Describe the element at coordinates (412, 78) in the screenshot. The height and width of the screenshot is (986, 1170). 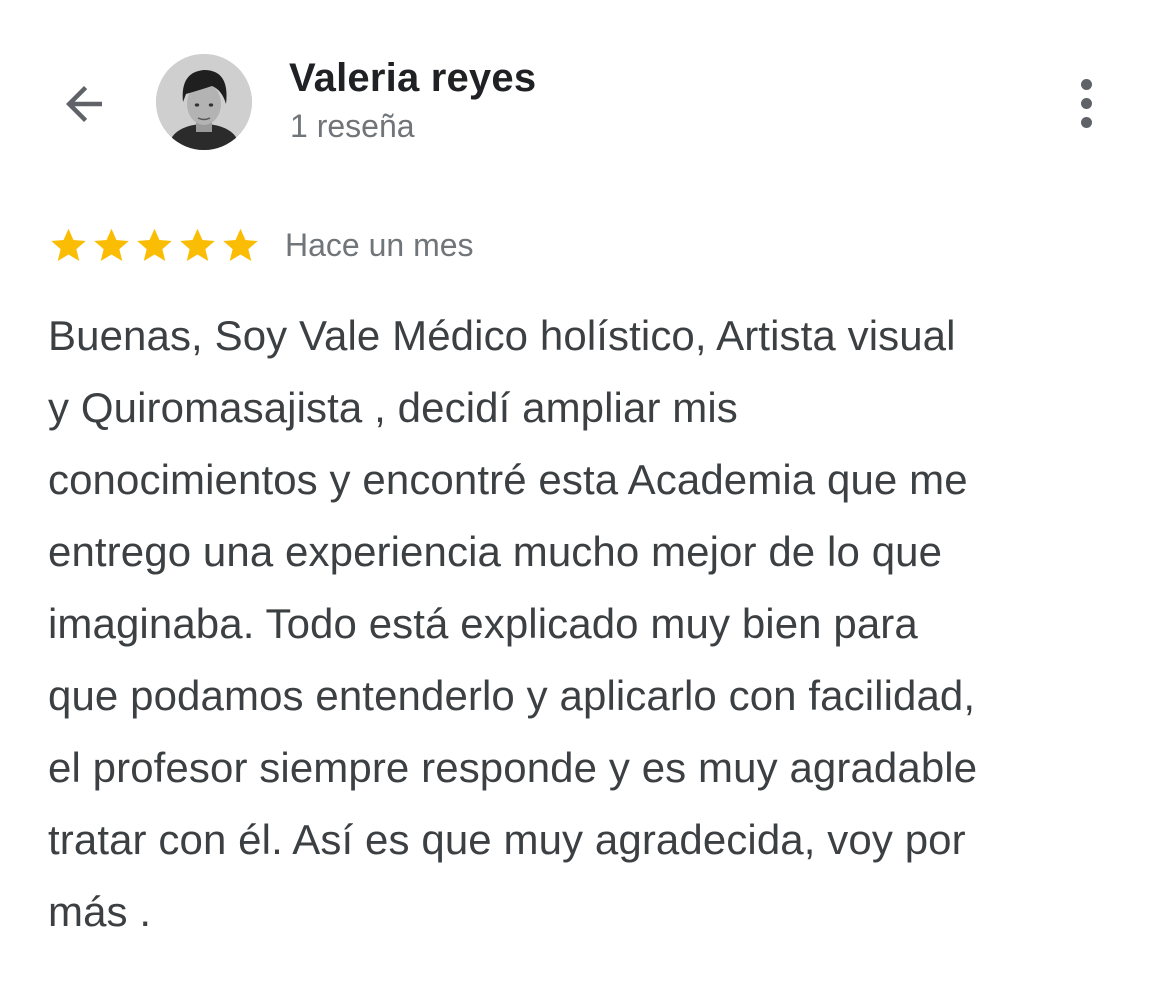
I see `reviewer-name: Valeria reyes` at that location.